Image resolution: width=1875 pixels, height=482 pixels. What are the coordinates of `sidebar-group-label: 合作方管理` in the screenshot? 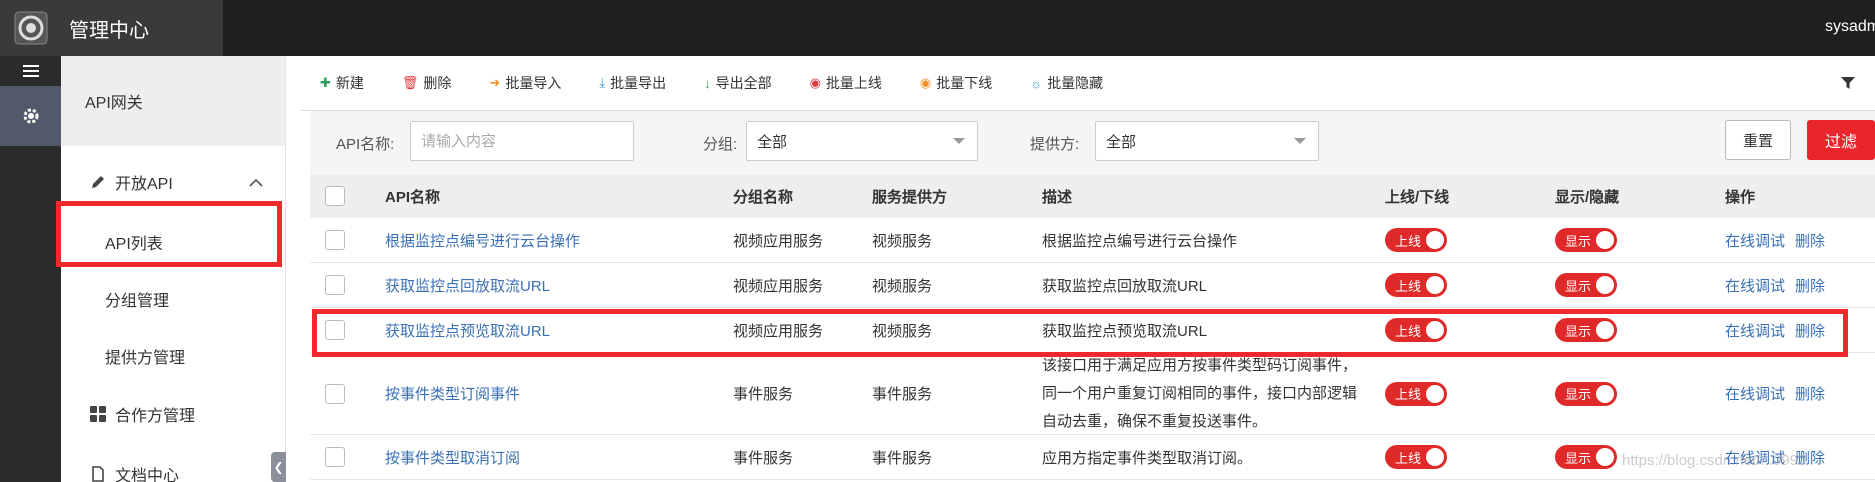 It's located at (155, 416).